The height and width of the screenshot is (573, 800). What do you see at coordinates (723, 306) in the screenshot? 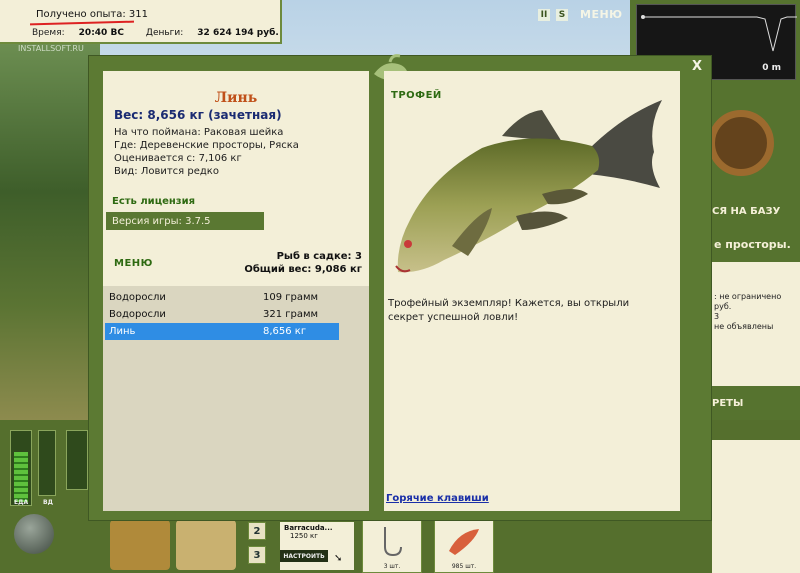
I see `info-line: руб.` at bounding box center [723, 306].